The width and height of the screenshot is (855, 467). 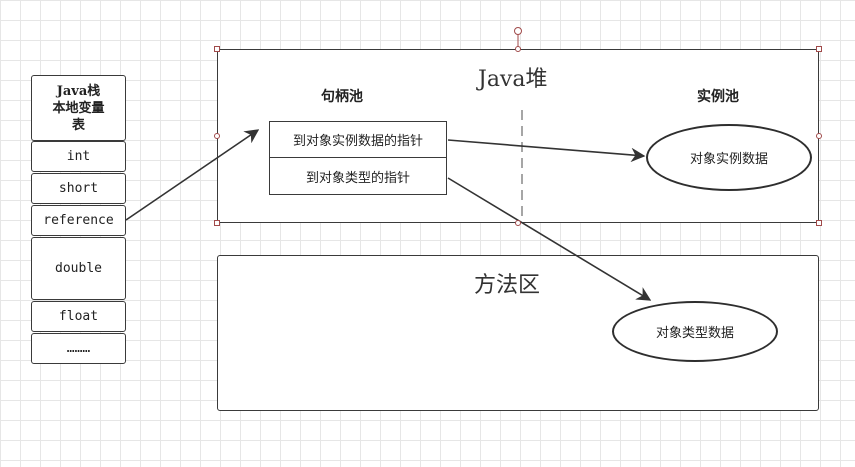 What do you see at coordinates (217, 136) in the screenshot?
I see `resize-handle-left` at bounding box center [217, 136].